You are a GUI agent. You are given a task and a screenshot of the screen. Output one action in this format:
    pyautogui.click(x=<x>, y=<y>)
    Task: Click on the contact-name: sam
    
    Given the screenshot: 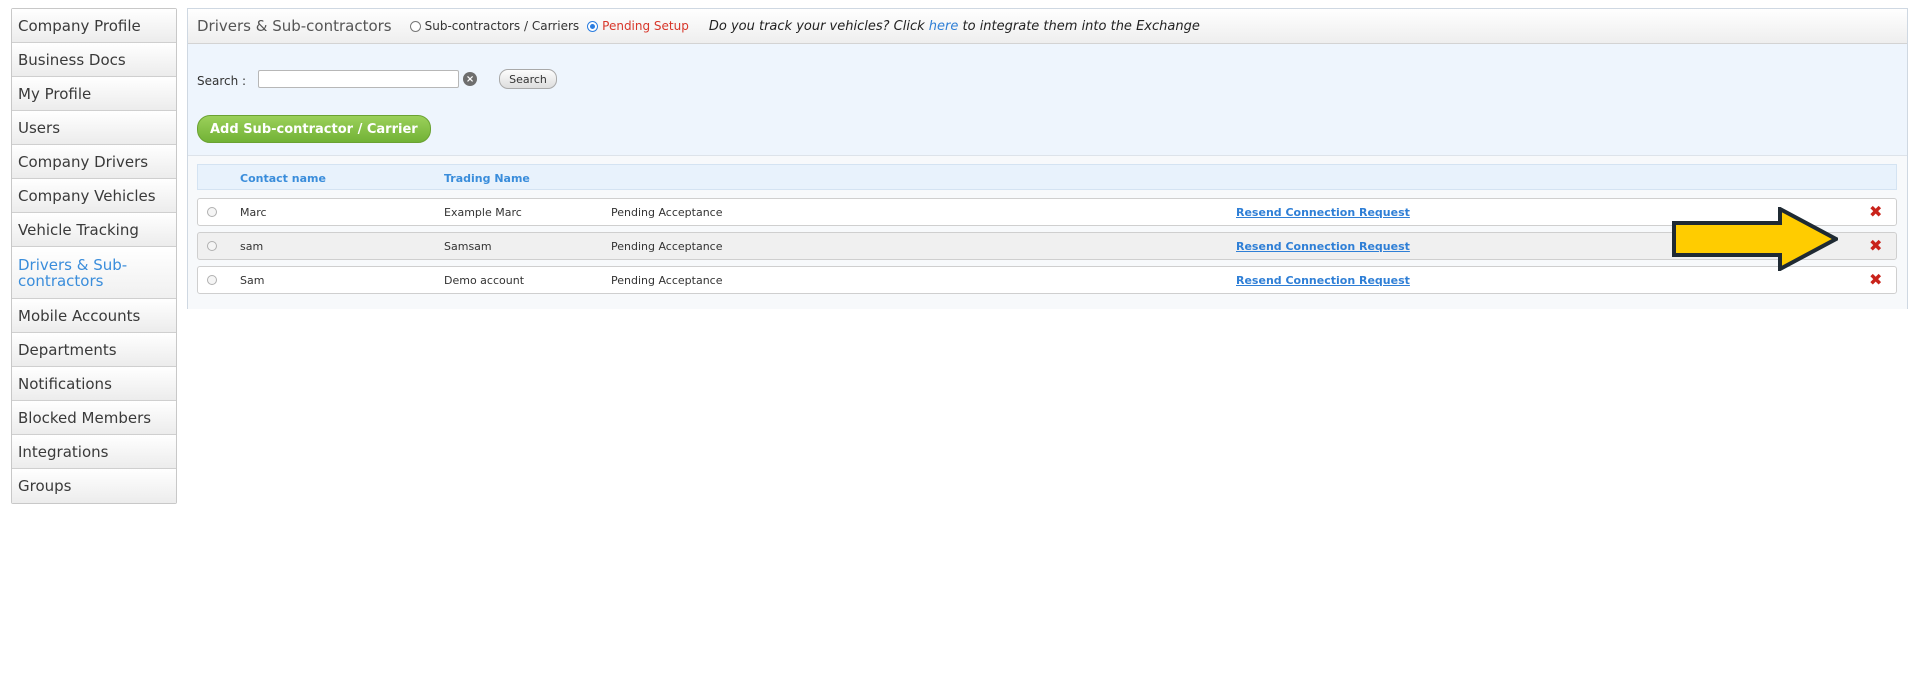 What is the action you would take?
    pyautogui.click(x=252, y=246)
    